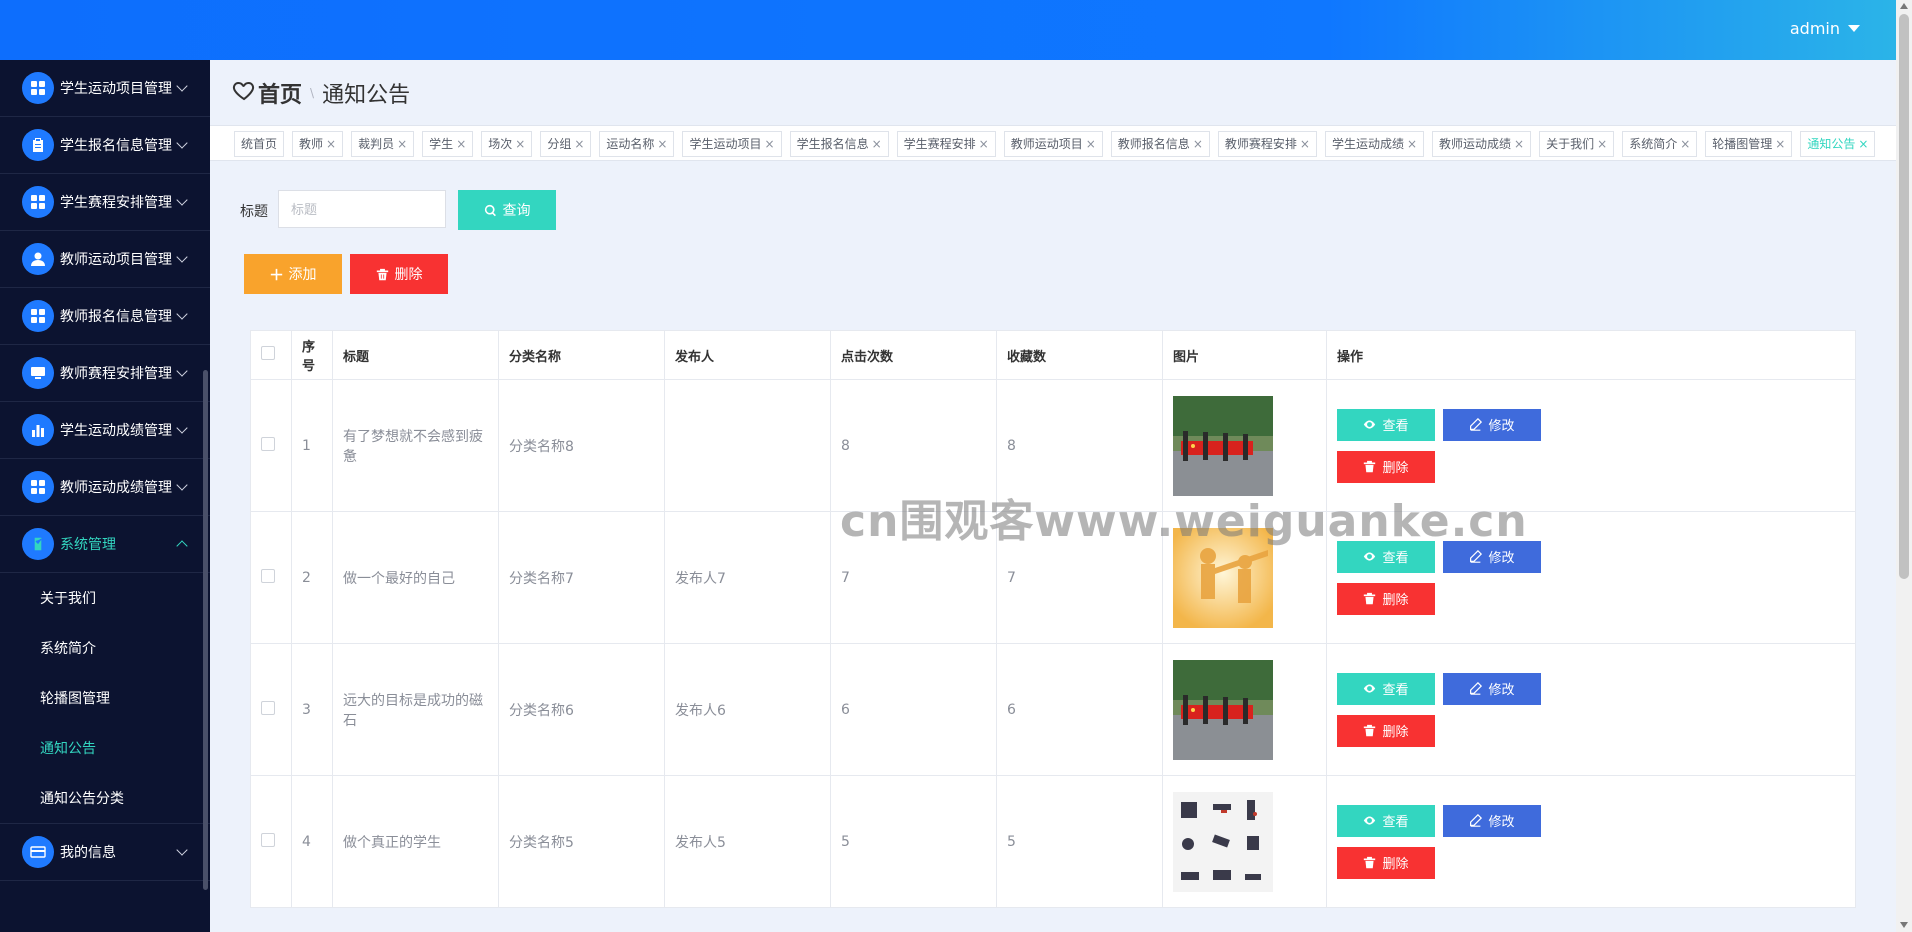  I want to click on tag-label: 分组, so click(559, 144).